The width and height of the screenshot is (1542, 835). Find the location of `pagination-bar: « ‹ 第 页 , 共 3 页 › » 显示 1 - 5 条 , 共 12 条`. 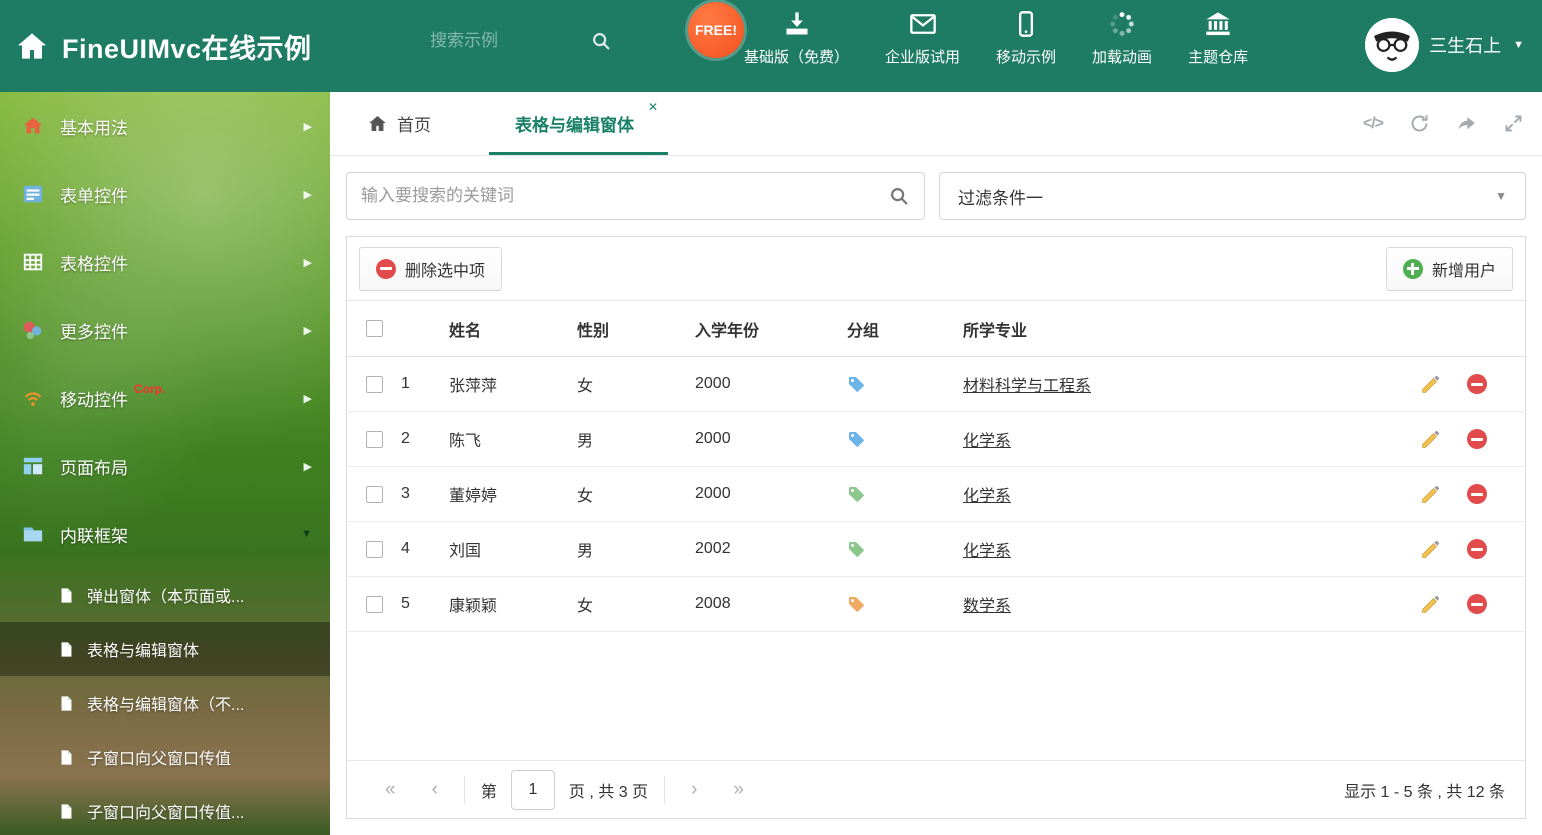

pagination-bar: « ‹ 第 页 , 共 3 页 › » 显示 1 - 5 条 , 共 12 条 is located at coordinates (936, 789).